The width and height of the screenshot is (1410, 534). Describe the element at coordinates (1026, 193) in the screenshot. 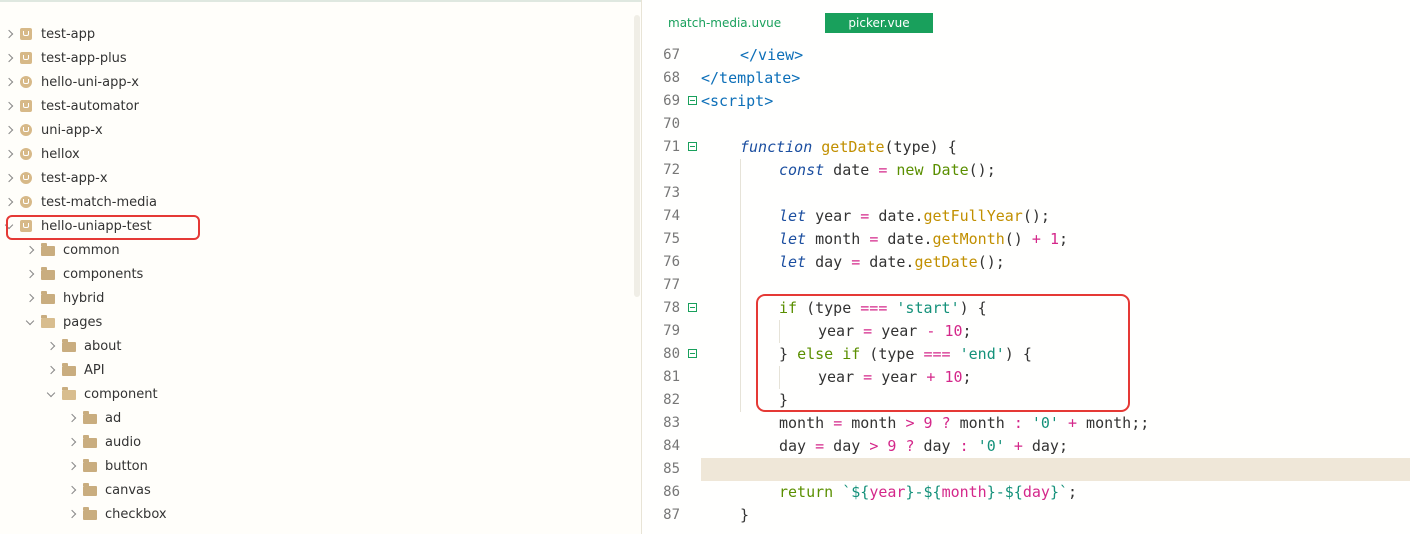

I see `code-line: 73` at that location.